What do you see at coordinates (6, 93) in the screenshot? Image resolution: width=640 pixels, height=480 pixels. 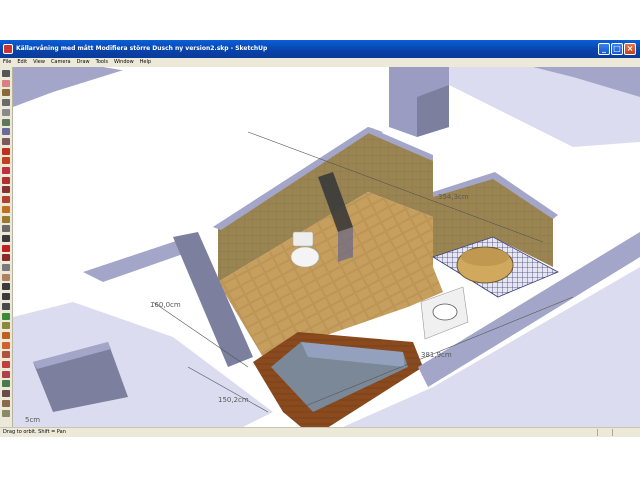 I see `rectangle-icon` at bounding box center [6, 93].